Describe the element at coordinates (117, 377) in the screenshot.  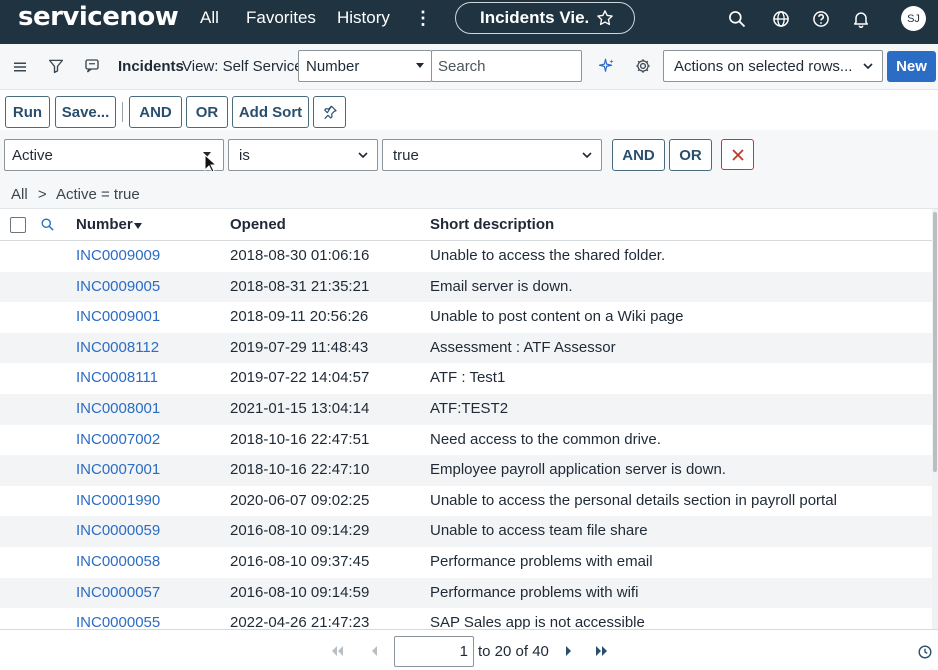
I see `incident-number-link: INC0008111` at that location.